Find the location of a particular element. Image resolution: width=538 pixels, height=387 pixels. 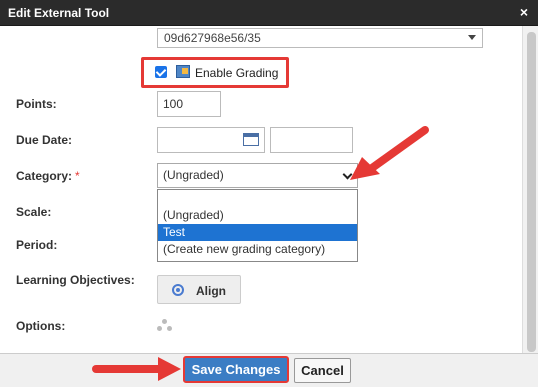

category-option-ungraded: (Ungraded) is located at coordinates (257, 215).